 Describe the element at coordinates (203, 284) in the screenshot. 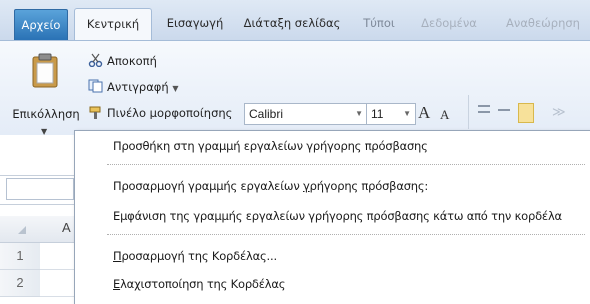

I see `menu-item-text: λαχιστοποίηση της Κορδέλας` at that location.